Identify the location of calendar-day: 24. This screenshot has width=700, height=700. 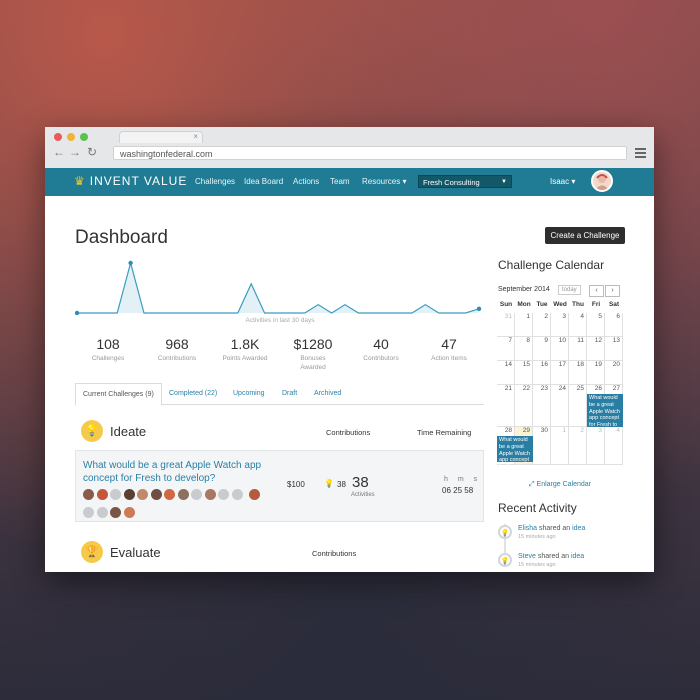
(560, 406).